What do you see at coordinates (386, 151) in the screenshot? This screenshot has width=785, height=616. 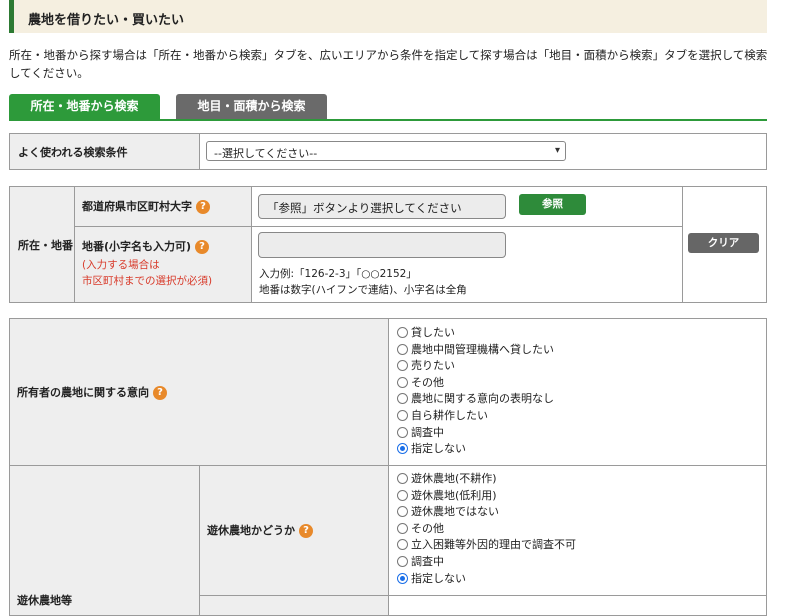 I see `common-search-select: --選択してください-- ▾` at bounding box center [386, 151].